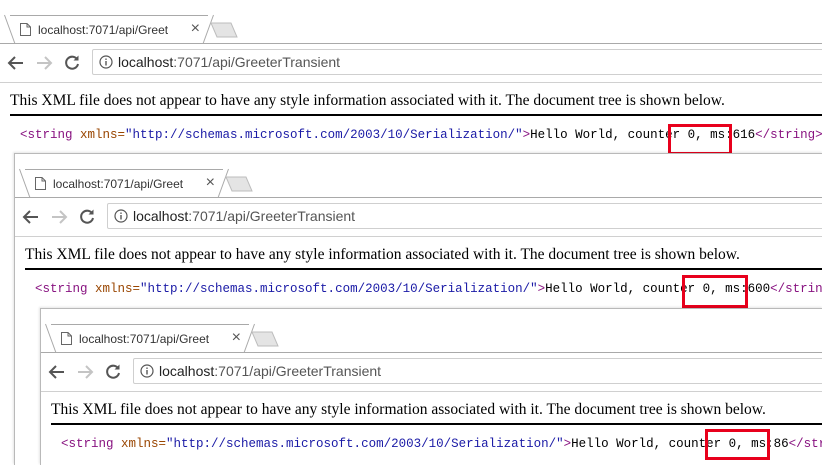  Describe the element at coordinates (748, 289) in the screenshot. I see `ms-value: ms:600` at that location.